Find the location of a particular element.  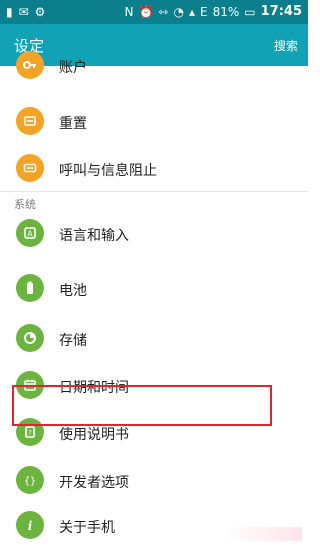

settings-item-label: 账户 is located at coordinates (73, 68).